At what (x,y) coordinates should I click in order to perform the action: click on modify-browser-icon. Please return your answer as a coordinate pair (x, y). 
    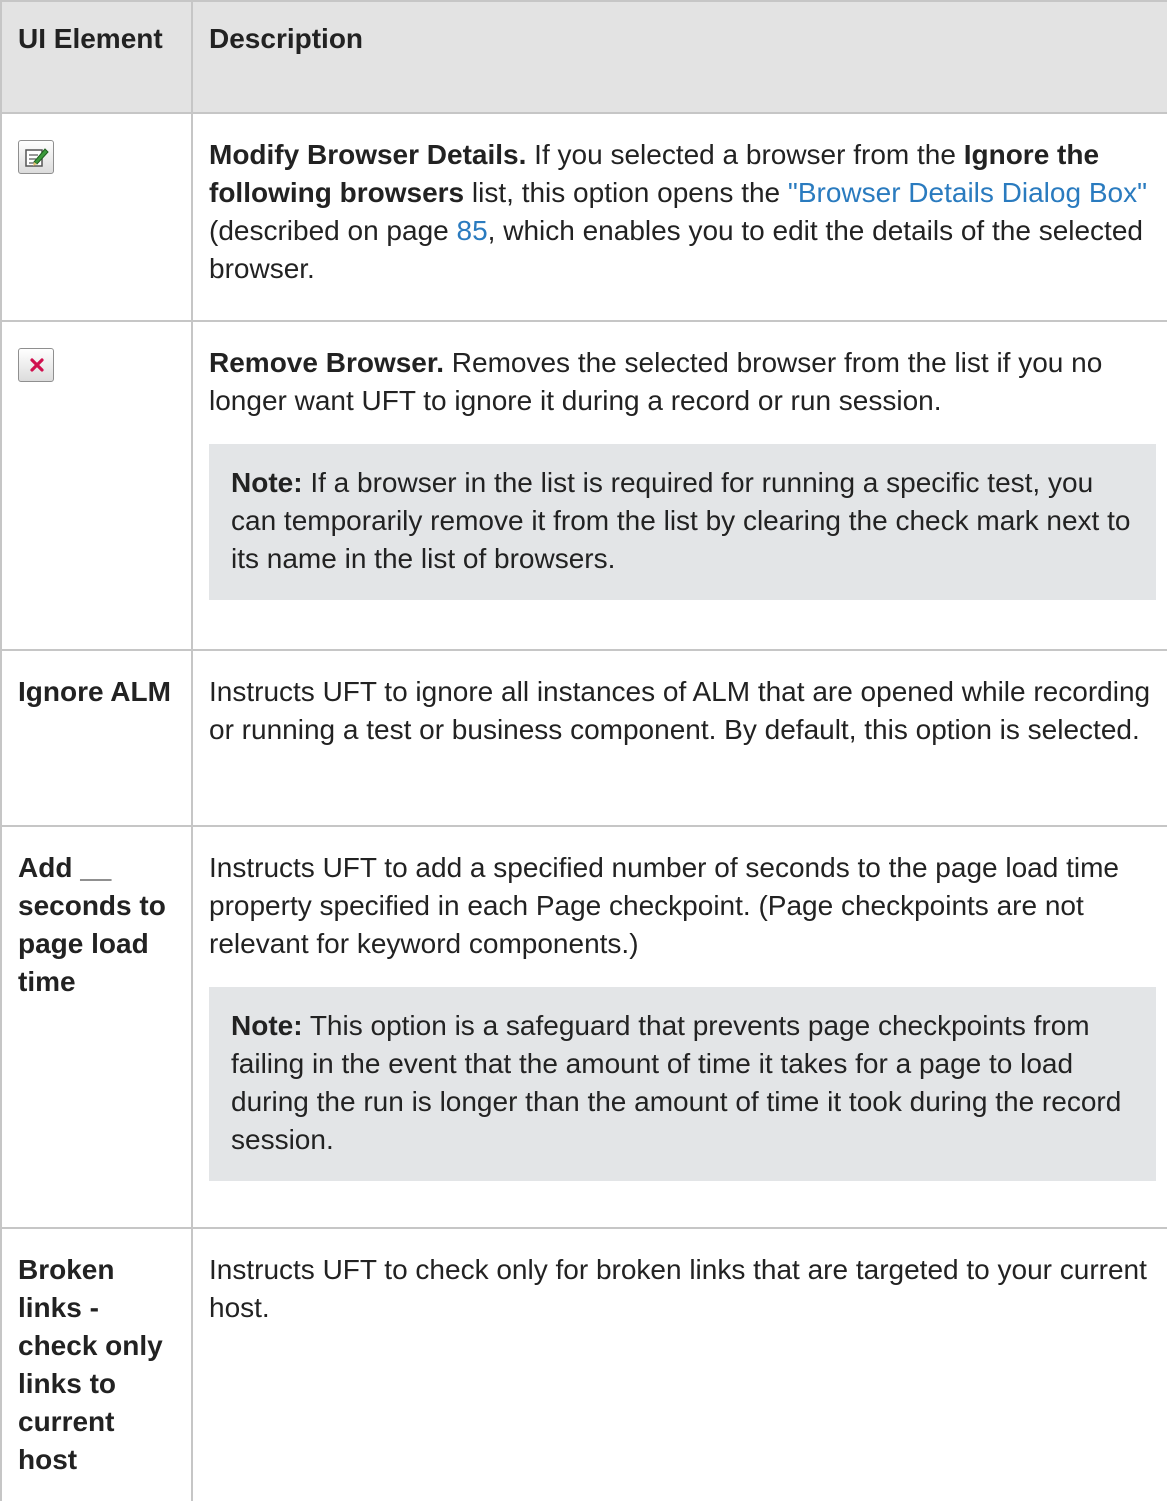
    Looking at the image, I should click on (36, 157).